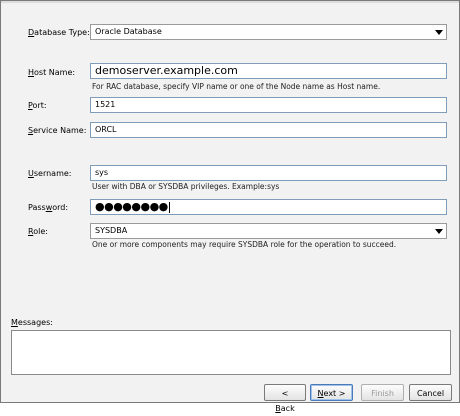 The image size is (460, 416). What do you see at coordinates (52, 72) in the screenshot?
I see `host-name-label: Host Name:` at bounding box center [52, 72].